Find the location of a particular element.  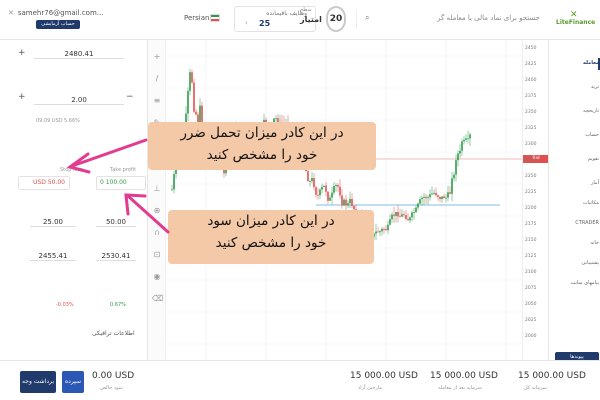

eye-icon: ◉ is located at coordinates (157, 277).